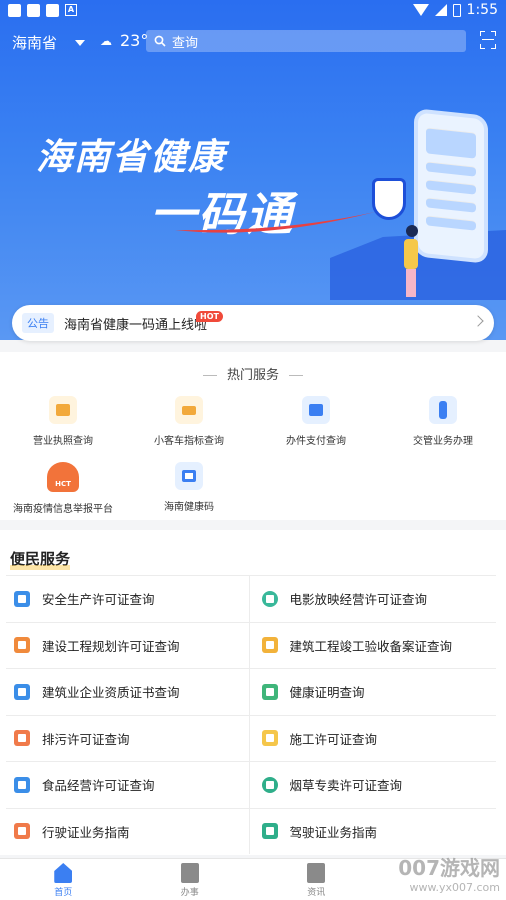 This screenshot has height=900, width=506. Describe the element at coordinates (131, 157) in the screenshot. I see `banner-title-line1: 海南省健康` at that location.